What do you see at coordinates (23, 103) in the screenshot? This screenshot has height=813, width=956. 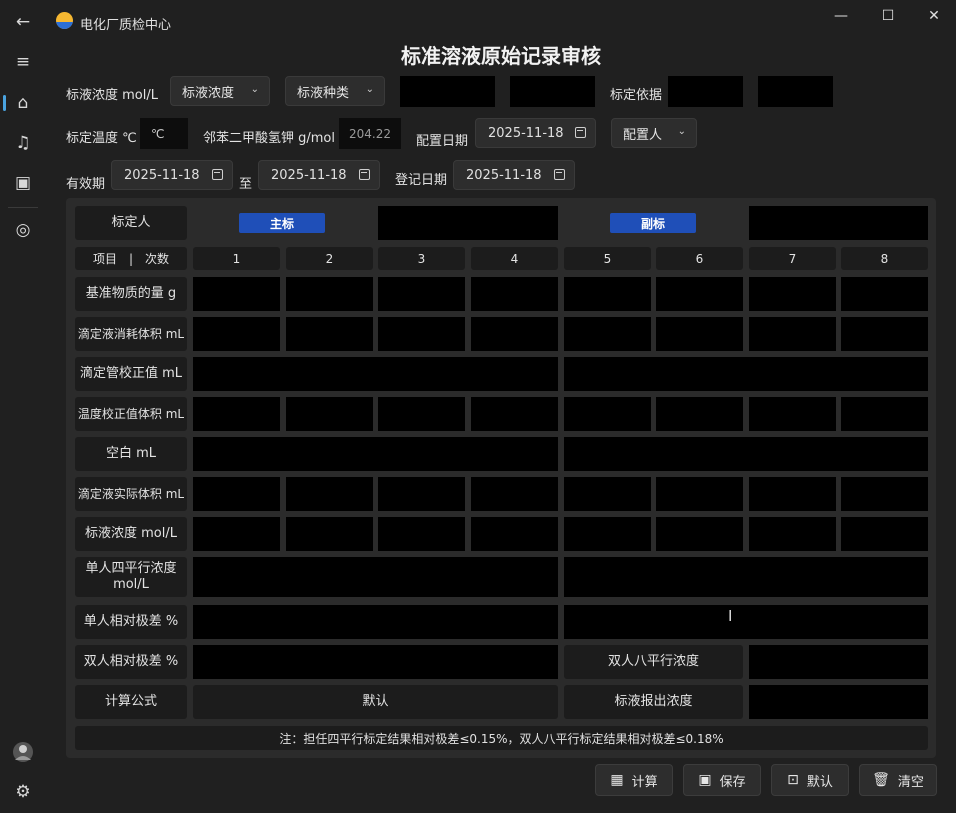 I see `home-icon: ⌂` at bounding box center [23, 103].